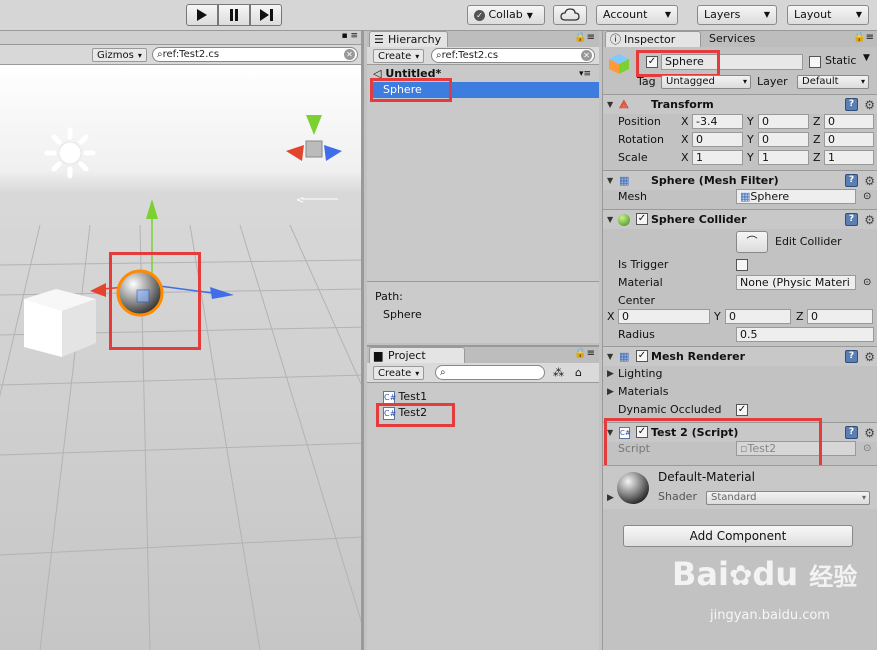 This screenshot has width=877, height=650. What do you see at coordinates (717, 121) in the screenshot?
I see `position-x-field: -3.4` at bounding box center [717, 121].